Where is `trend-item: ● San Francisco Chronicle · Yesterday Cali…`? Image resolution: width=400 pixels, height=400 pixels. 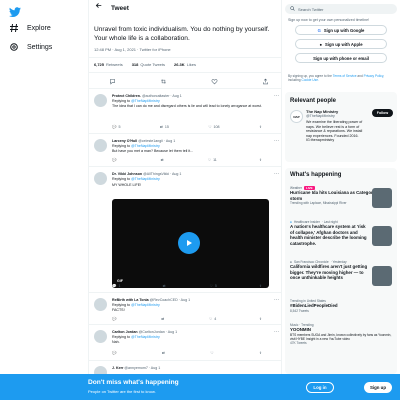
trend-item: ● San Francisco Chronicle · Yesterday Cali… is located at coordinates (341, 273).